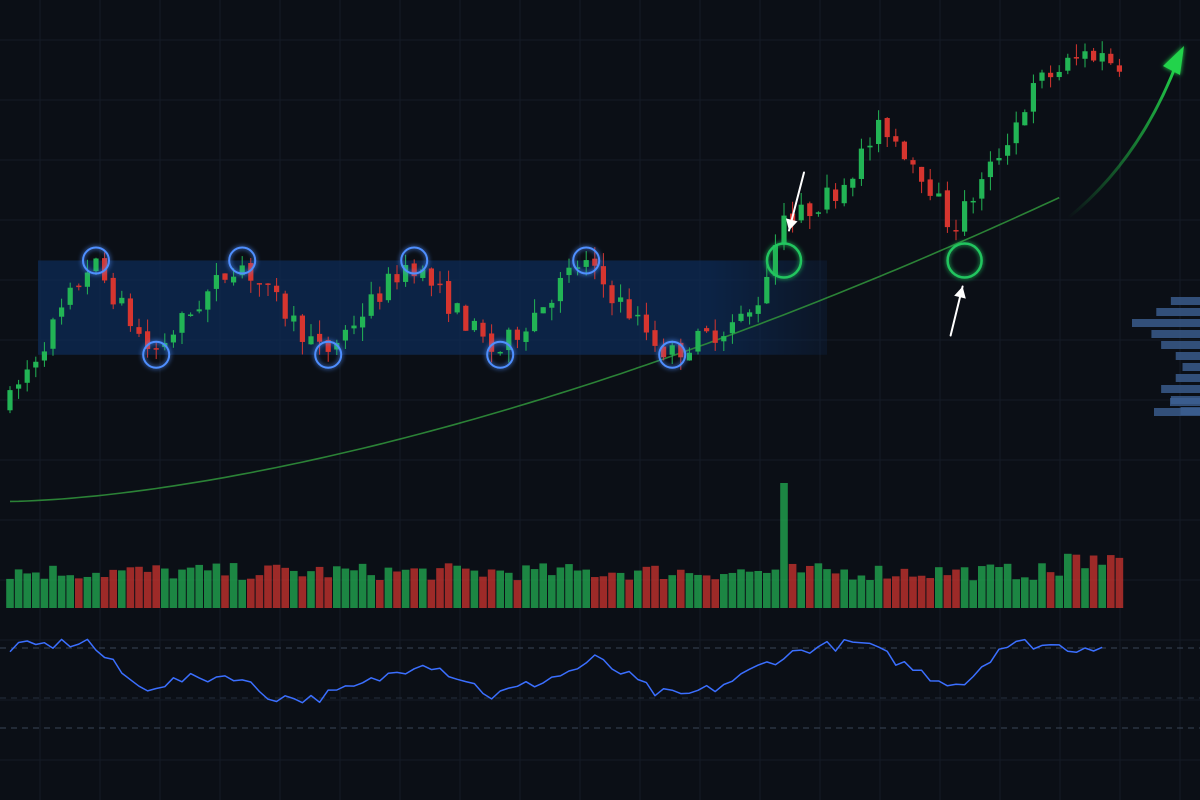 This screenshot has width=1200, height=800. What do you see at coordinates (1123, 139) in the screenshot?
I see `trend-arrow-shaft` at bounding box center [1123, 139].